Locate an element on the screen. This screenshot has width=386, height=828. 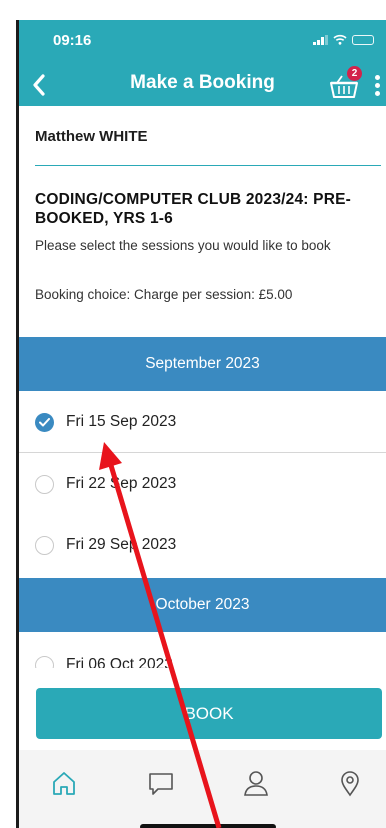
home-icon is located at coordinates (64, 783).